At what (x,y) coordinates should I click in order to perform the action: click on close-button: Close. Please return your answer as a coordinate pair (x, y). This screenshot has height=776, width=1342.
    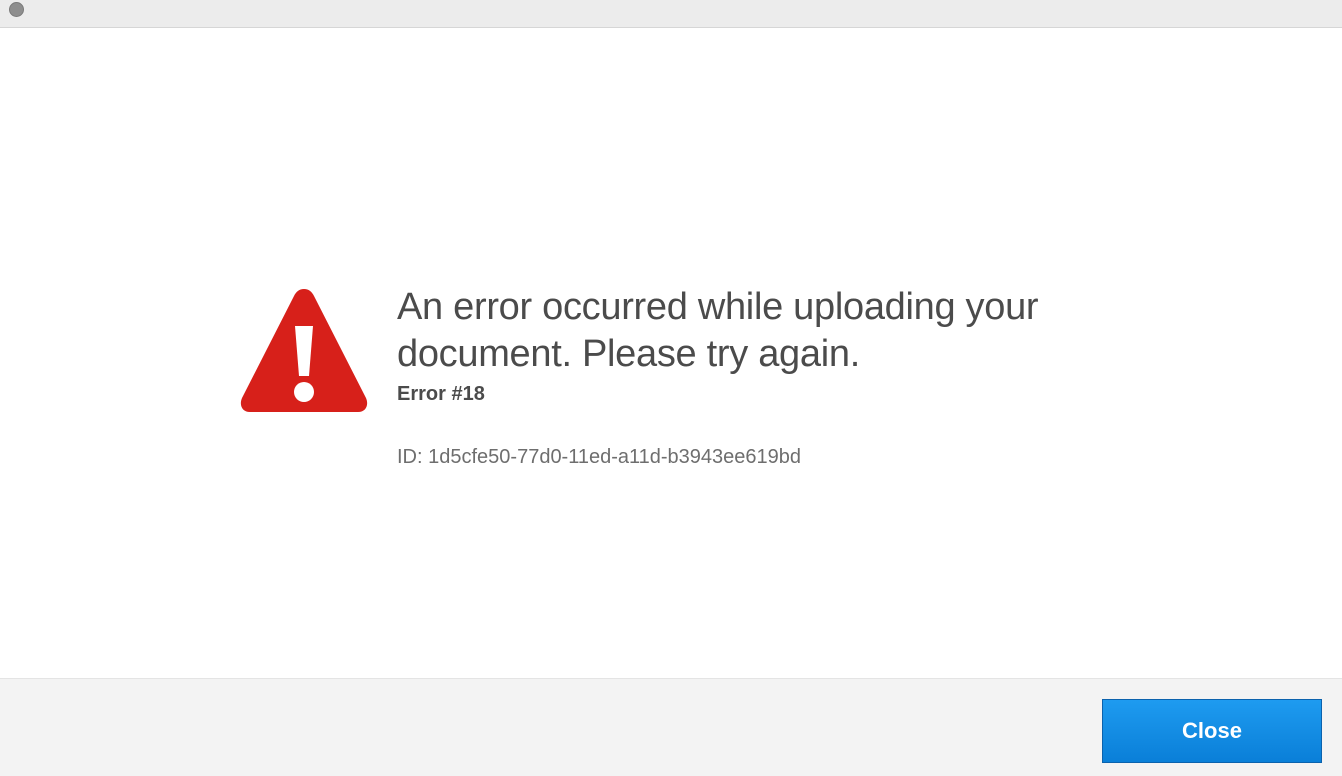
    Looking at the image, I should click on (1212, 731).